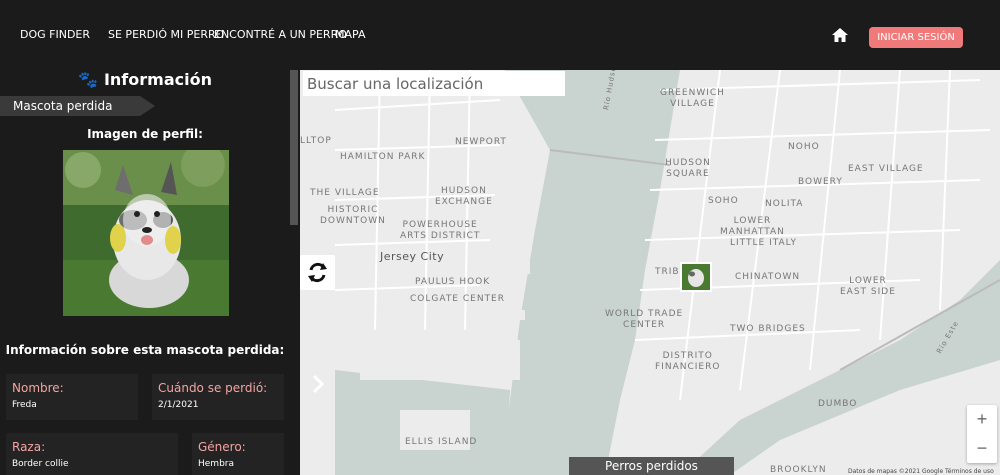 The height and width of the screenshot is (475, 1000). What do you see at coordinates (982, 419) in the screenshot?
I see `zoom-in-button: +` at bounding box center [982, 419].